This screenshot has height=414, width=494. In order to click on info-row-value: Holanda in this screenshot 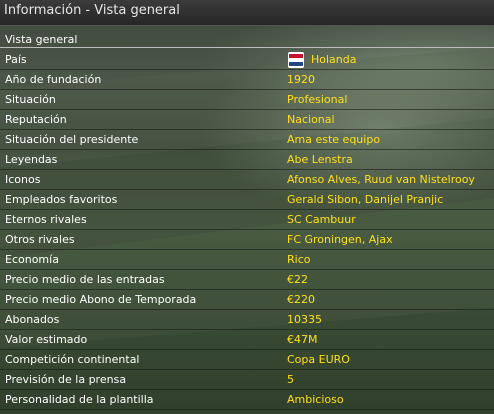, I will do `click(334, 59)`.